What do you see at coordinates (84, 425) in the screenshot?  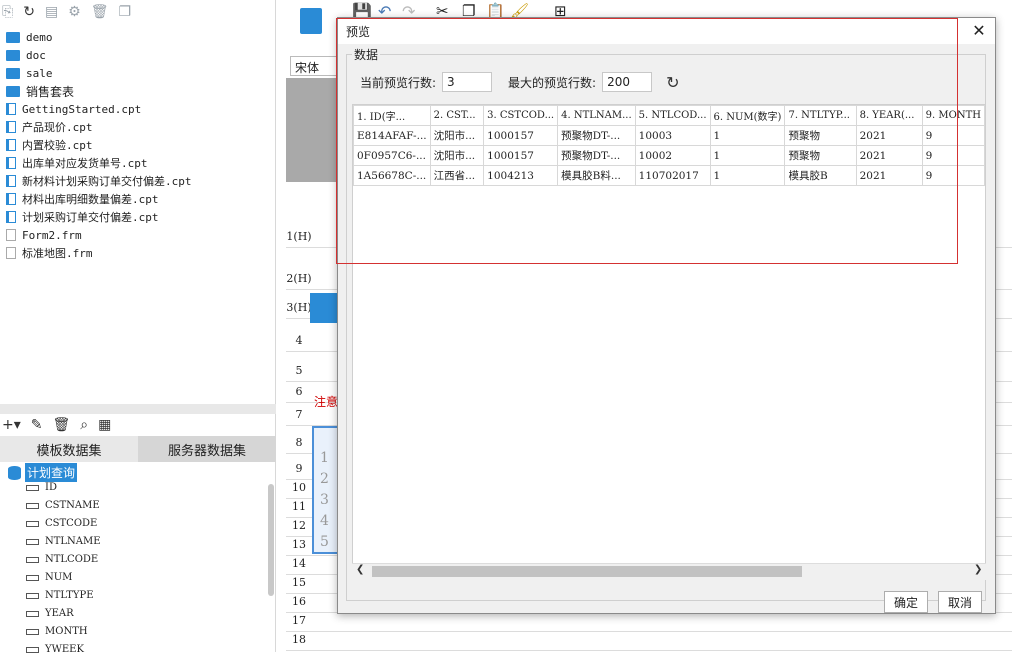 I see `preview-icon: ⌕` at bounding box center [84, 425].